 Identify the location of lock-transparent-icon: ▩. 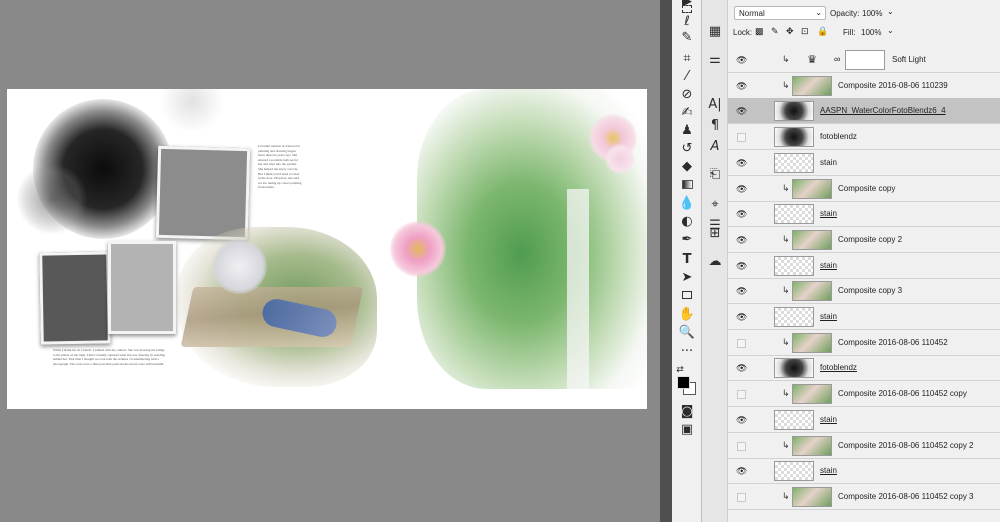
(759, 31).